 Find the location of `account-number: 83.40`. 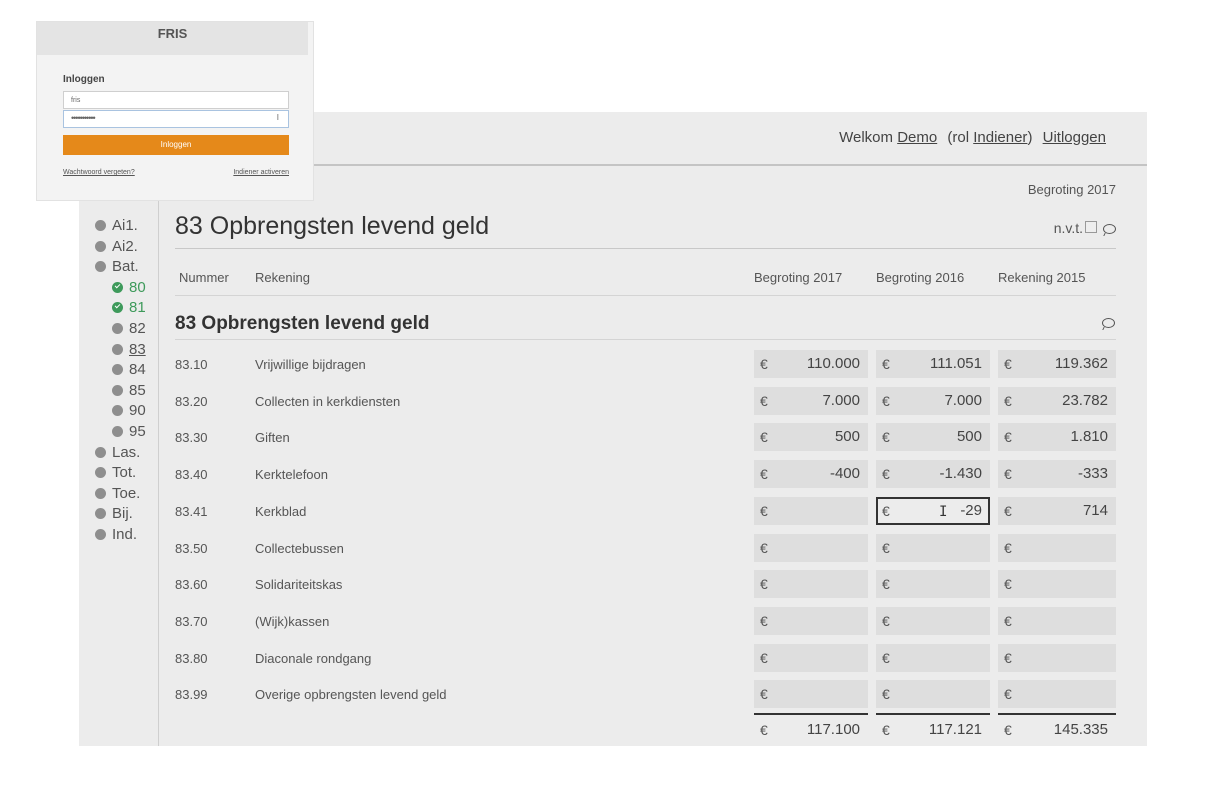

account-number: 83.40 is located at coordinates (191, 475).